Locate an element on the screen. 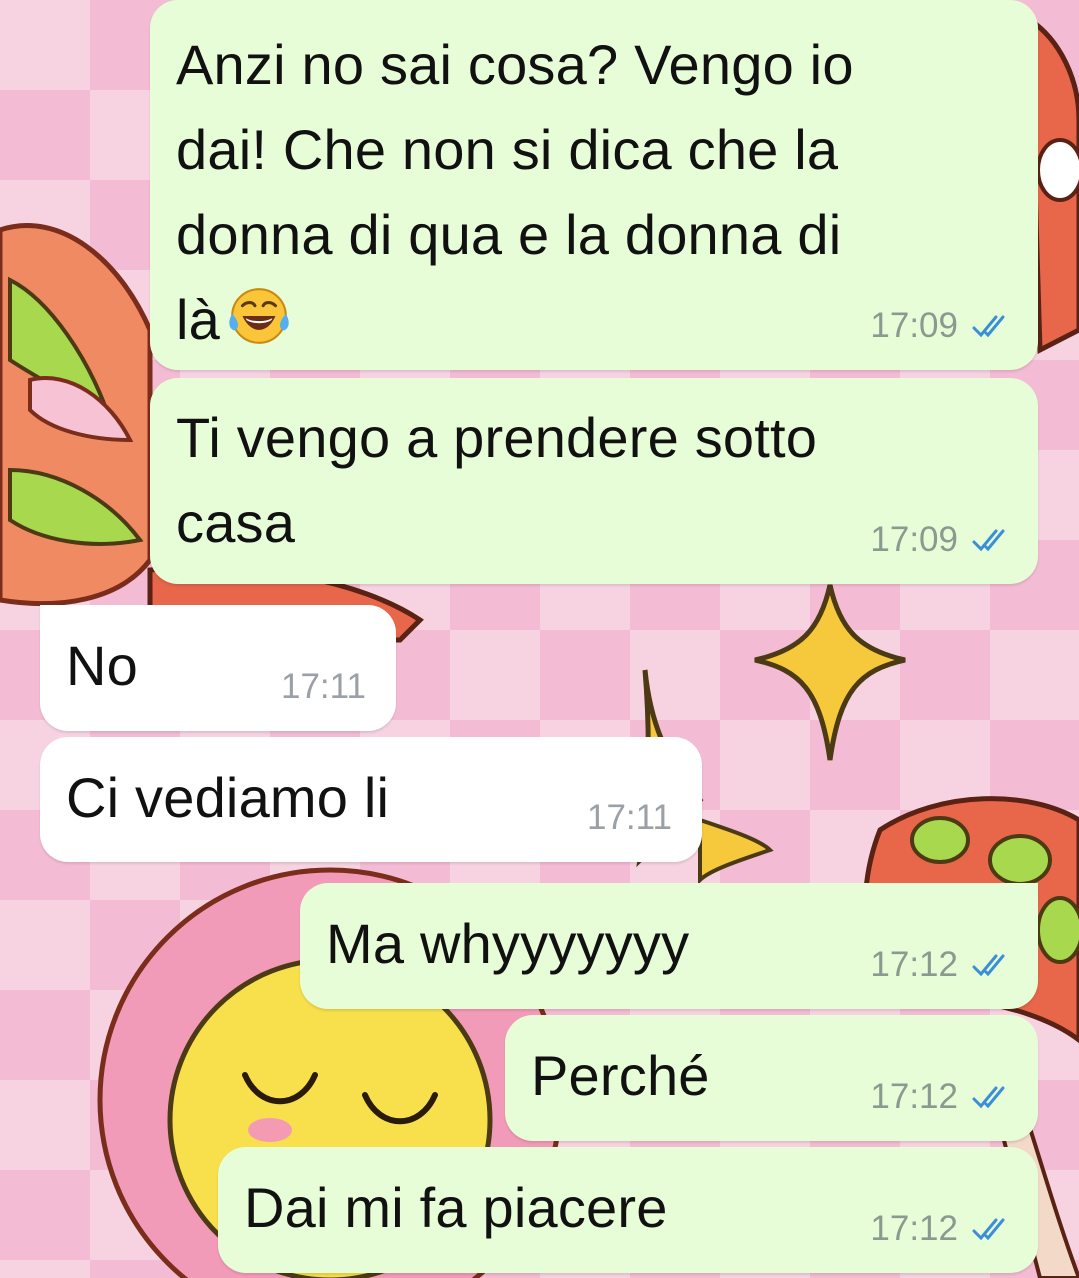 This screenshot has height=1278, width=1079. message-bubble-outgoing: Dai mi fa piacere 17:12 is located at coordinates (628, 1210).